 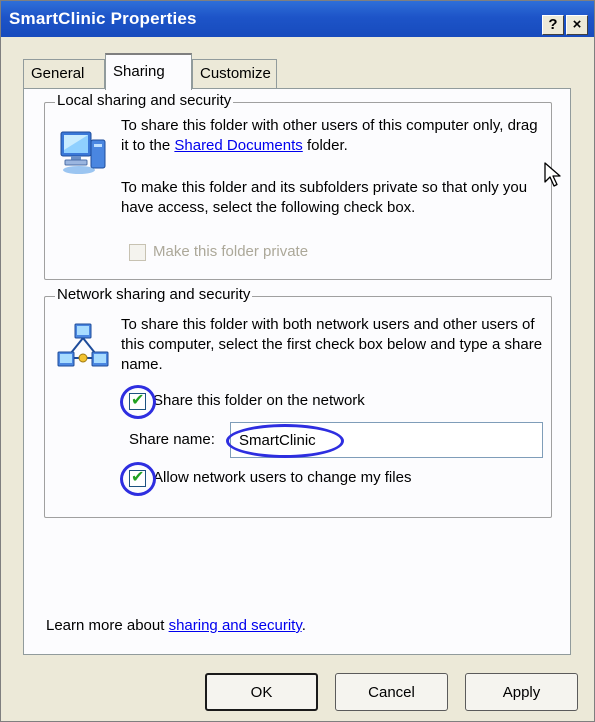 I want to click on title-bar: SmartClinic Properties ? ×, so click(x=297, y=19).